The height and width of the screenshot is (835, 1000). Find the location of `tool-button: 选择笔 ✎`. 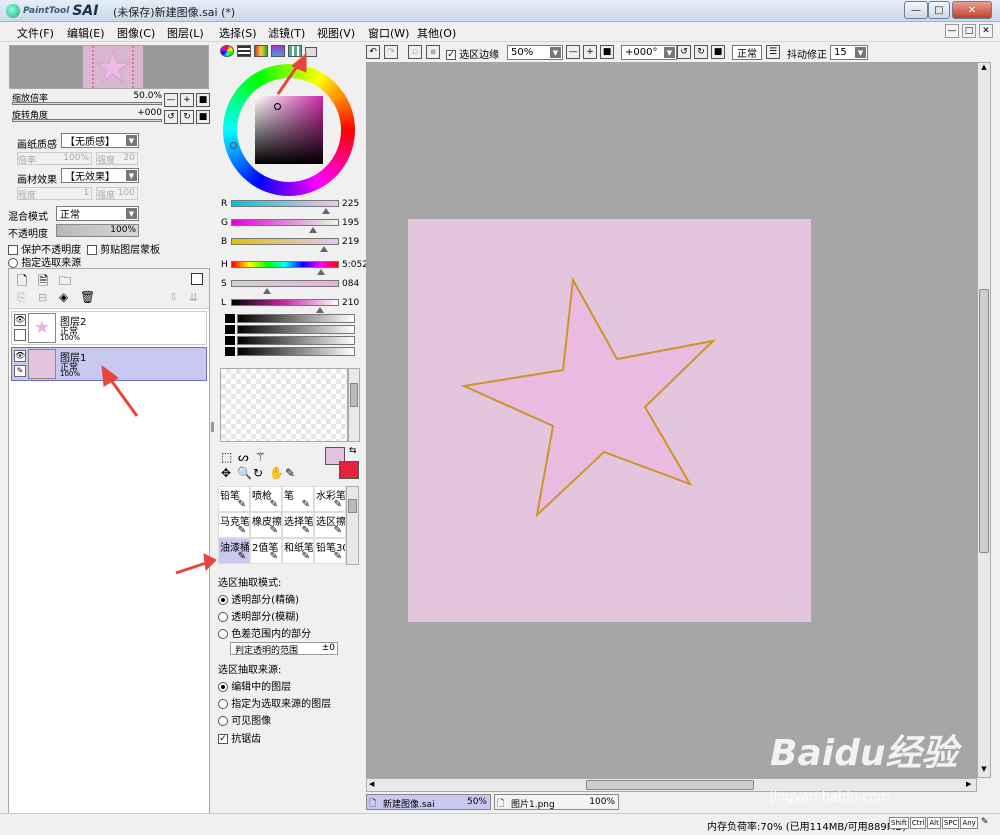

tool-button: 选择笔 ✎ is located at coordinates (298, 525).